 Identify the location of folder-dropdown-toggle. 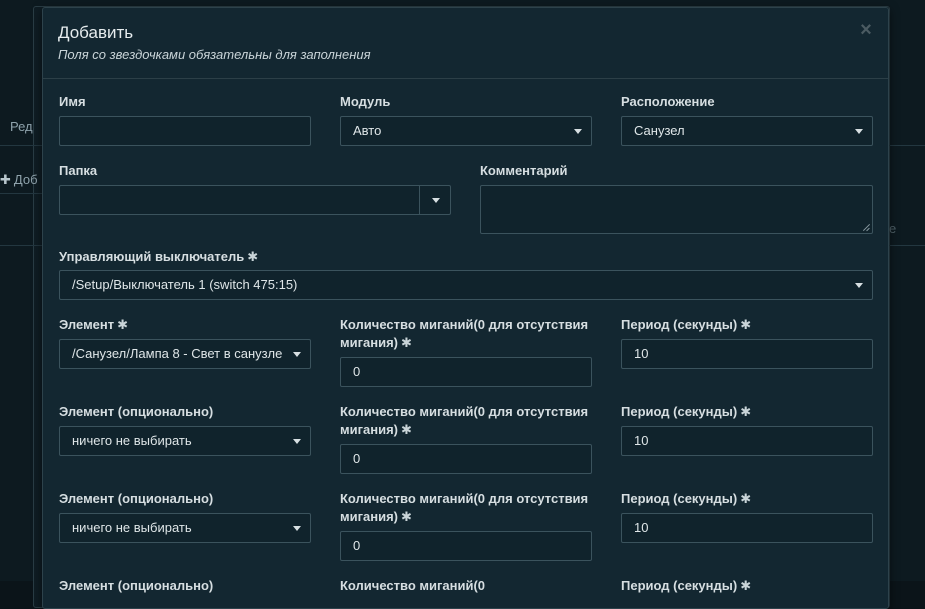
(434, 200).